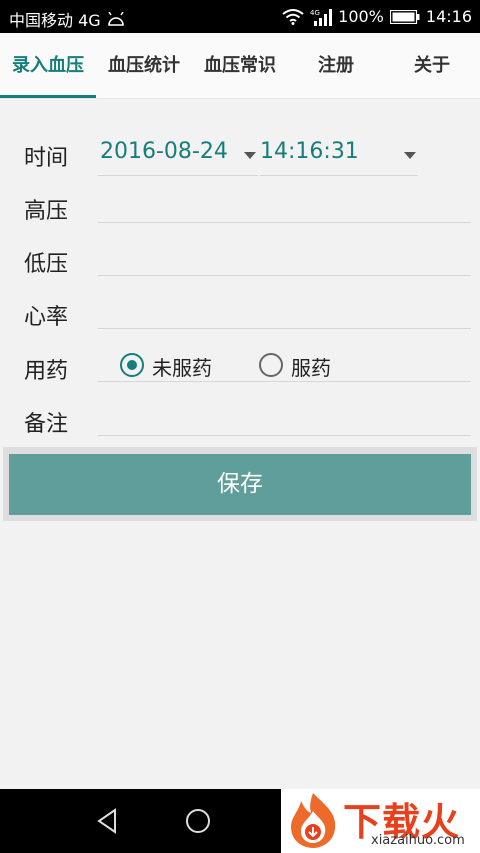 Image resolution: width=480 pixels, height=853 pixels. I want to click on wifi-icon, so click(293, 16).